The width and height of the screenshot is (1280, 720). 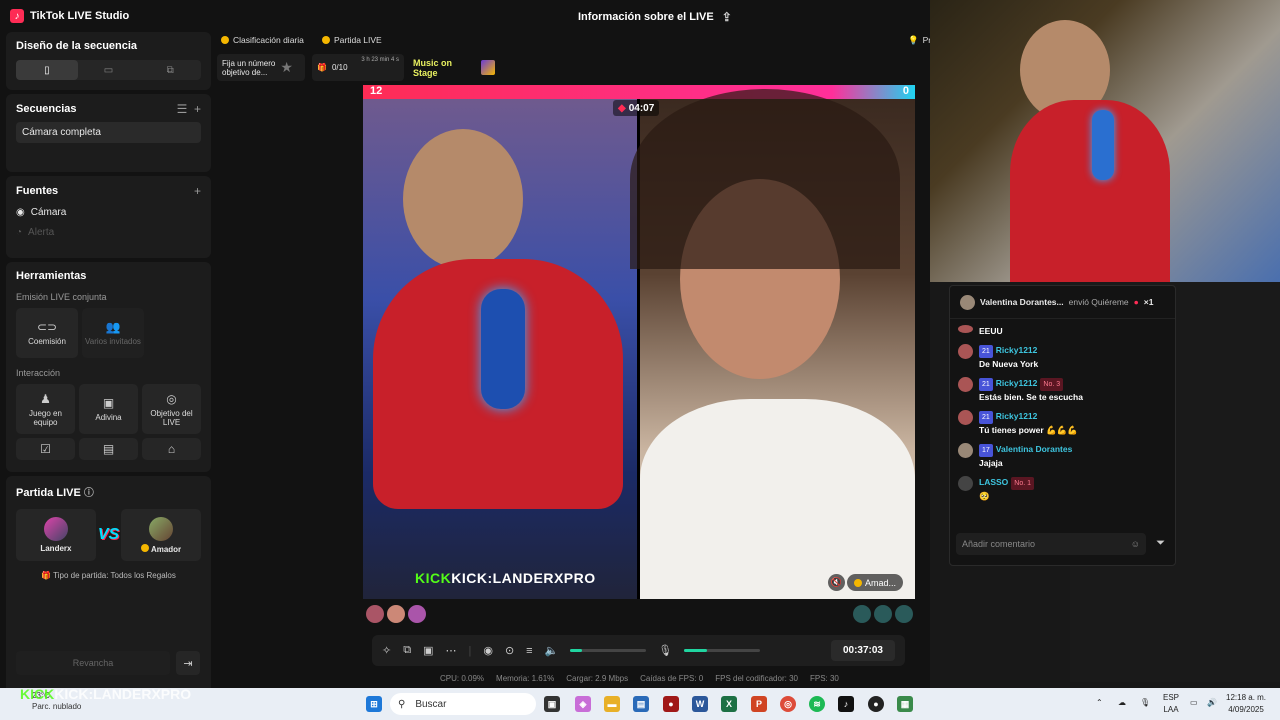 I want to click on filter-icon: ⏷, so click(x=1160, y=543).